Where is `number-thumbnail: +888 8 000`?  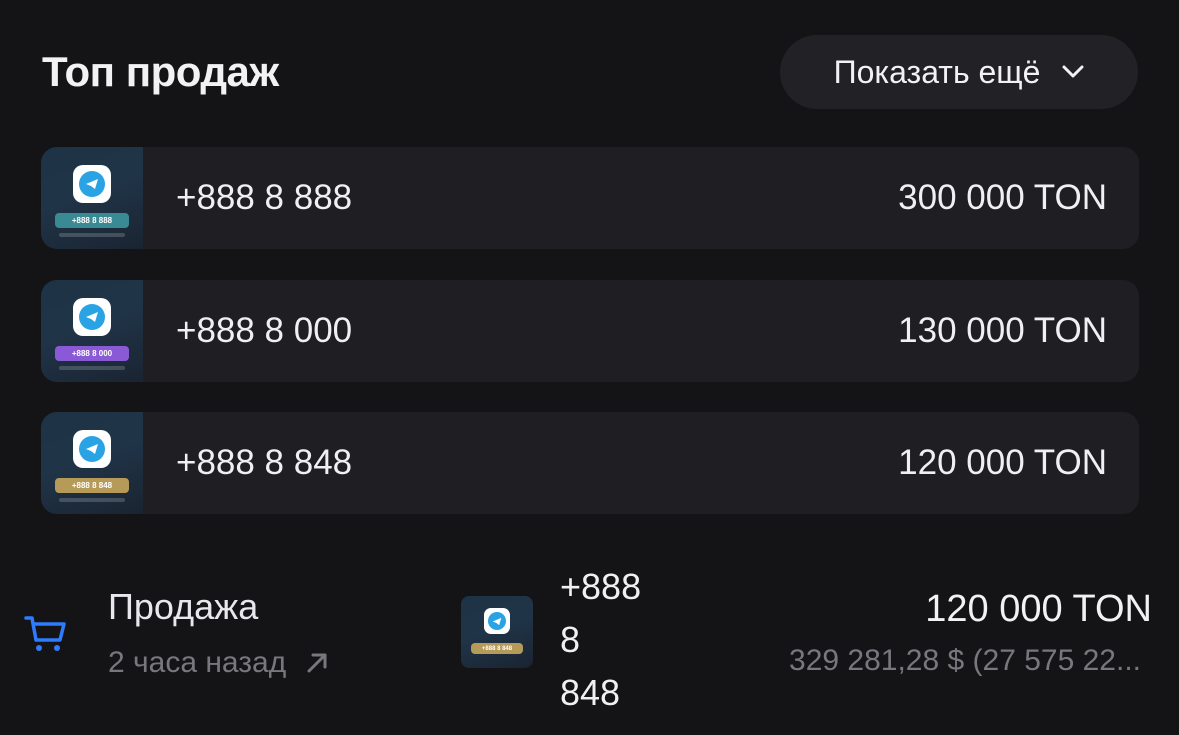 number-thumbnail: +888 8 000 is located at coordinates (92, 331).